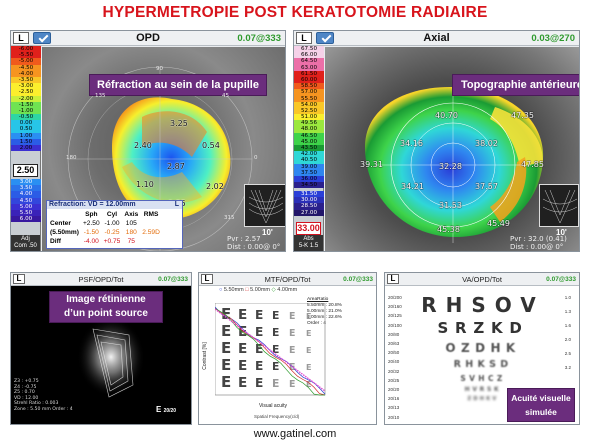  Describe the element at coordinates (394, 353) in the screenshot. I see `snellen-label: 20/50` at that location.